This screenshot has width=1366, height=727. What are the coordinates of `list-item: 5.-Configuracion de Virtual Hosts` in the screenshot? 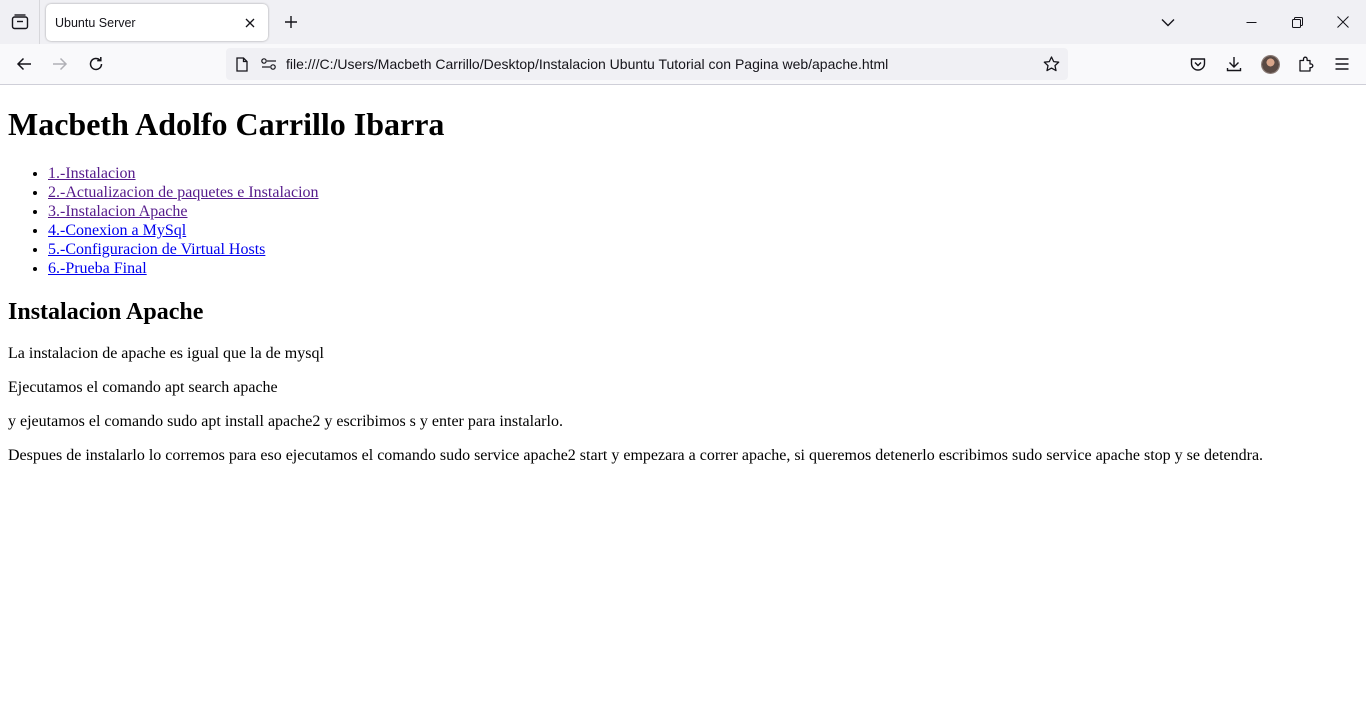 It's located at (703, 249).